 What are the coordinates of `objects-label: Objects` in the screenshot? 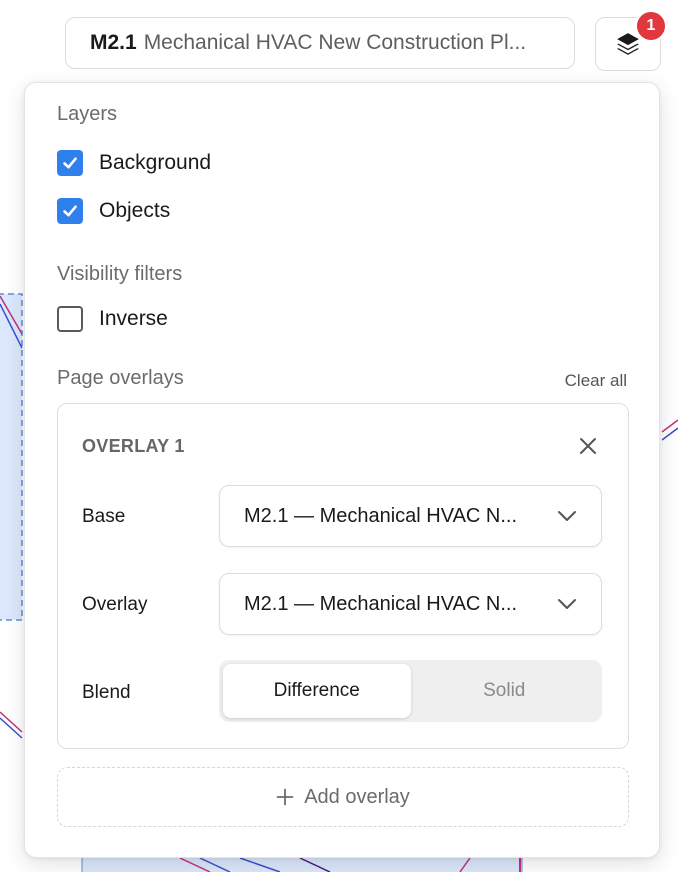 It's located at (135, 210).